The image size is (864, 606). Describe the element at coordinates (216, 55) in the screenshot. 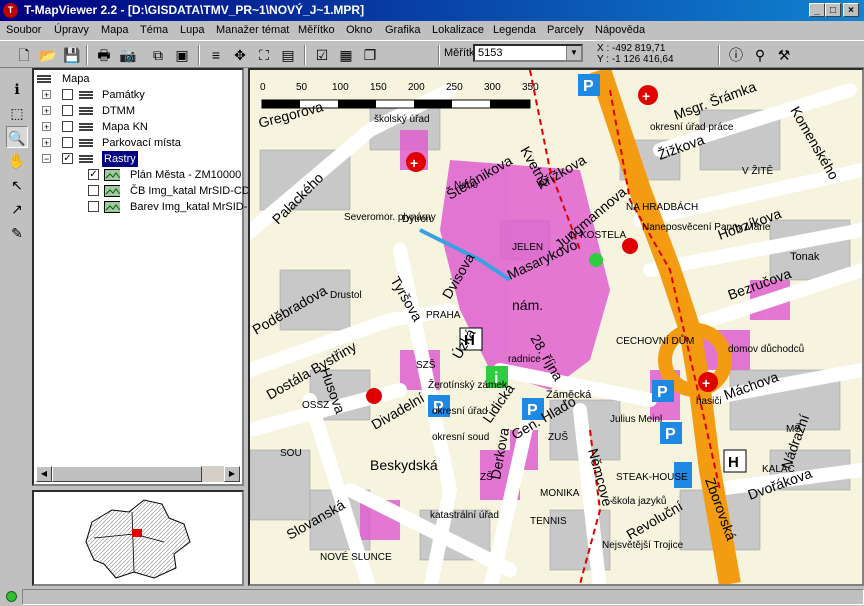

I see `layers-icon: ≡` at that location.